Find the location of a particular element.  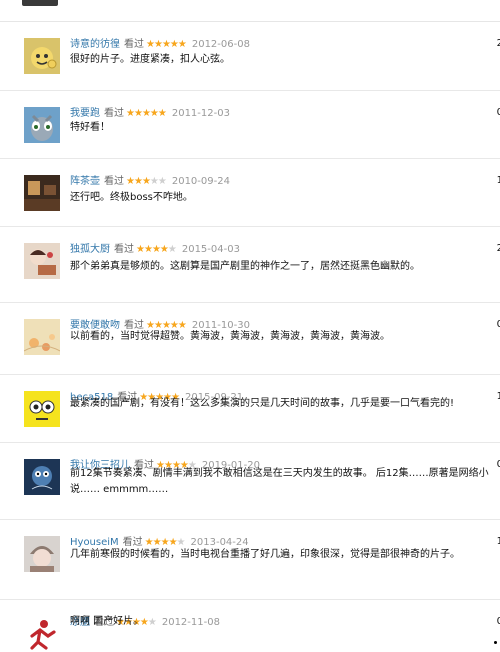

comment-text: 特好看！ is located at coordinates (90, 127).